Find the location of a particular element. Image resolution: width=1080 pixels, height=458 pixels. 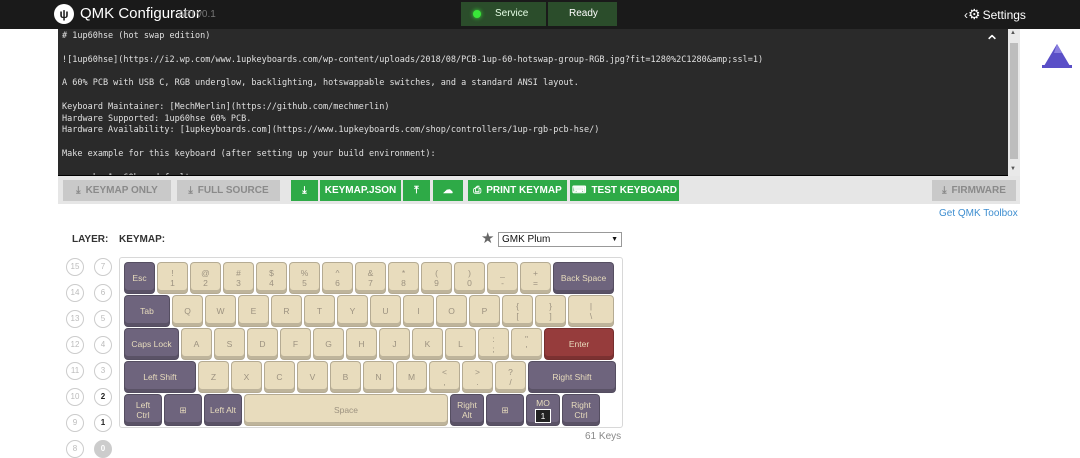

key-sym: }] is located at coordinates (550, 311).